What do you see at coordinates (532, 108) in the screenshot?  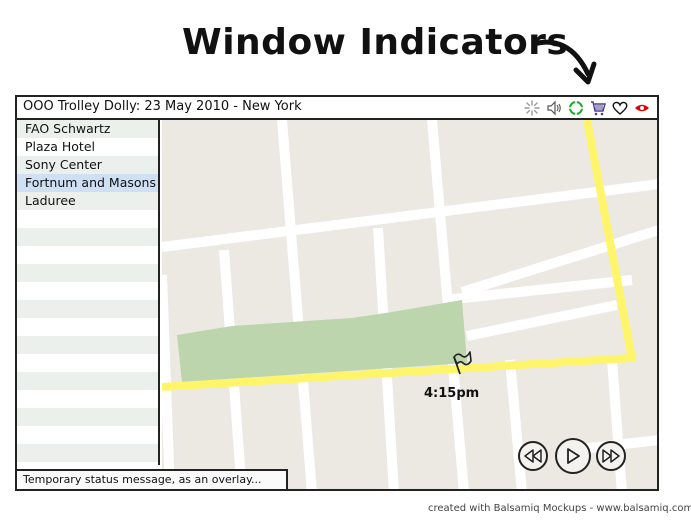 I see `loading-spinner-icon` at bounding box center [532, 108].